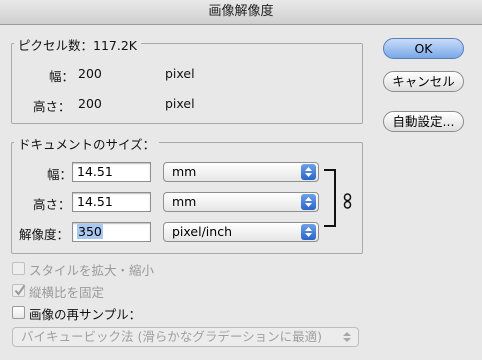 The width and height of the screenshot is (482, 360). I want to click on doc-height-field: 14.51, so click(111, 202).